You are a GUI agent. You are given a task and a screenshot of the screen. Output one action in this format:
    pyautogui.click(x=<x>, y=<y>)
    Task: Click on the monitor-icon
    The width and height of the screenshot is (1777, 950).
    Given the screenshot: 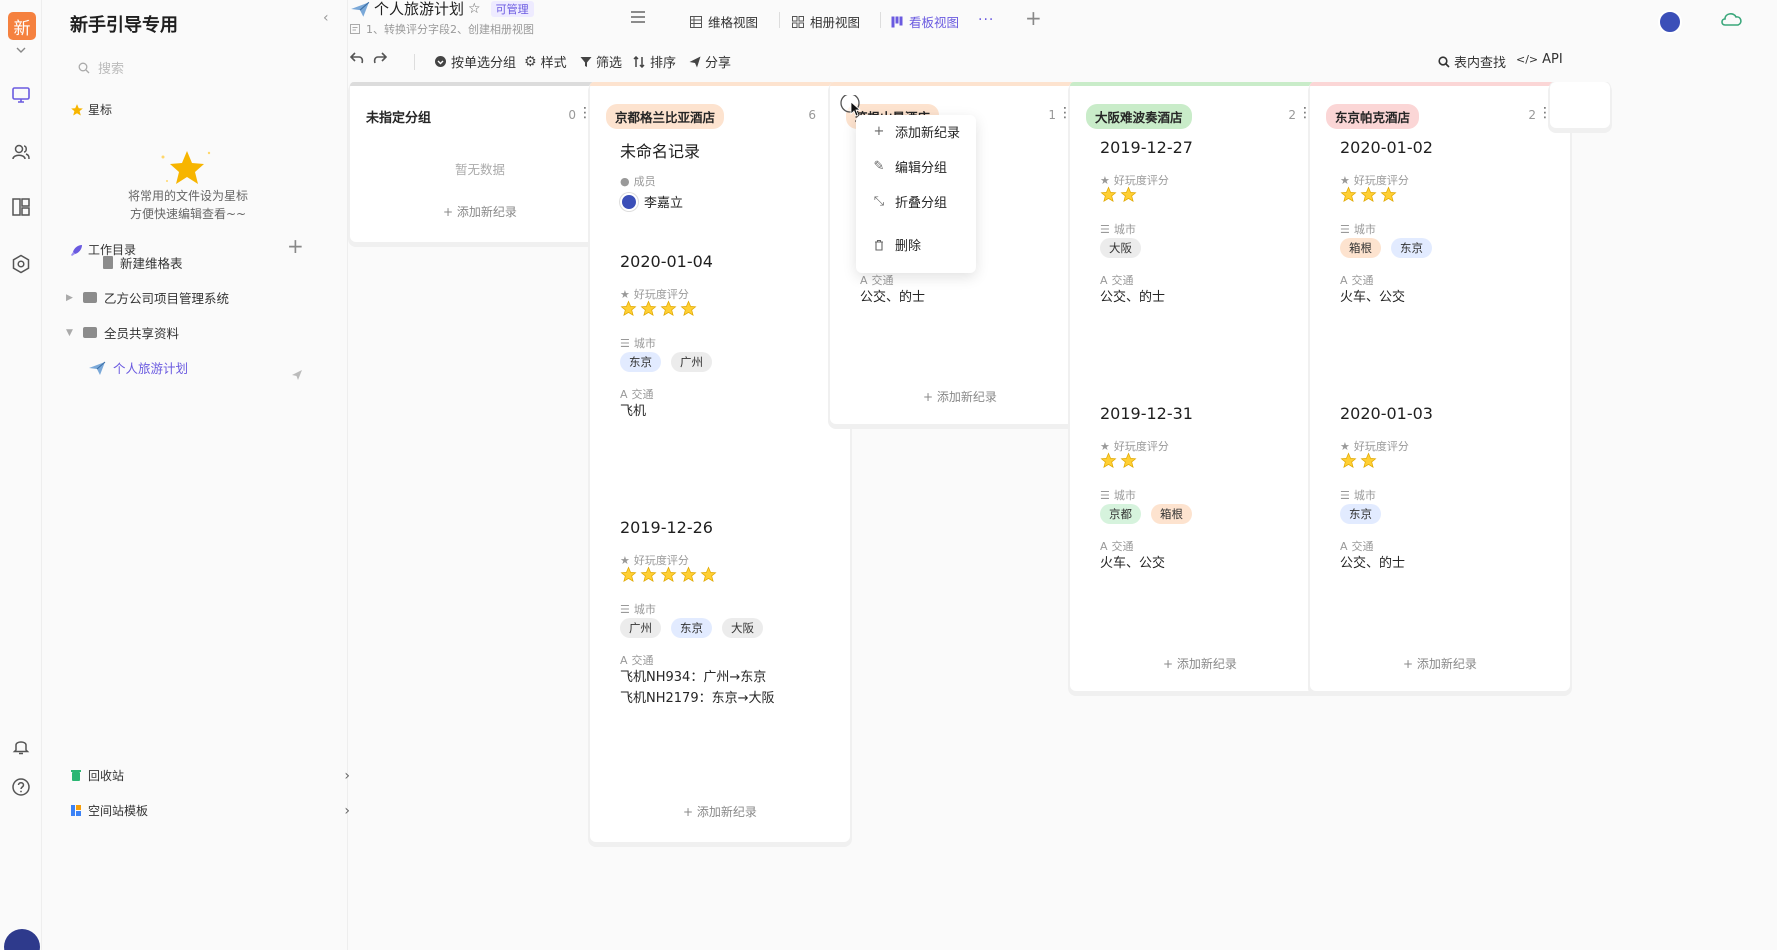 What is the action you would take?
    pyautogui.click(x=21, y=95)
    